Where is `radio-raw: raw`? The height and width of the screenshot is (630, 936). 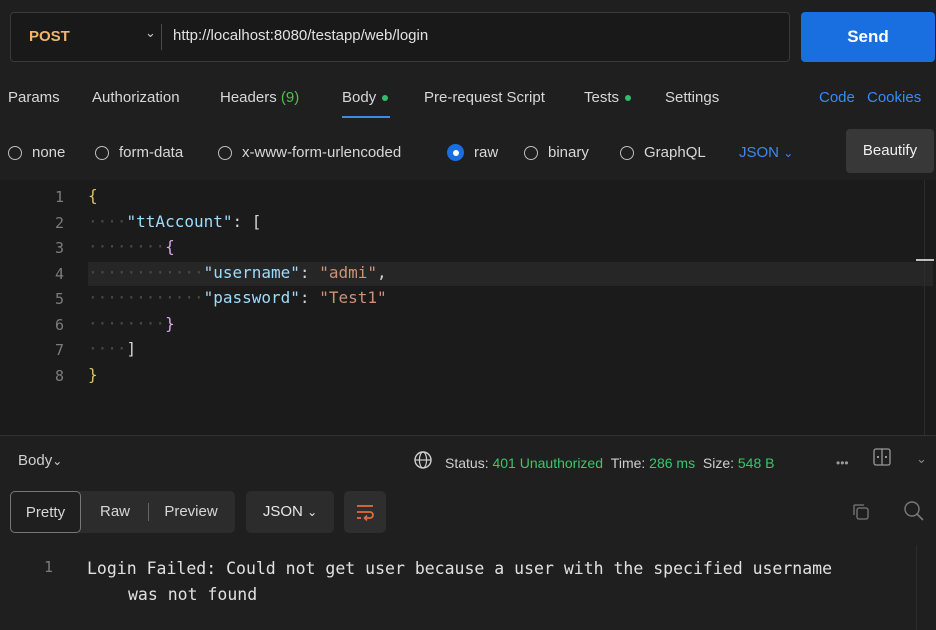 radio-raw: raw is located at coordinates (472, 152).